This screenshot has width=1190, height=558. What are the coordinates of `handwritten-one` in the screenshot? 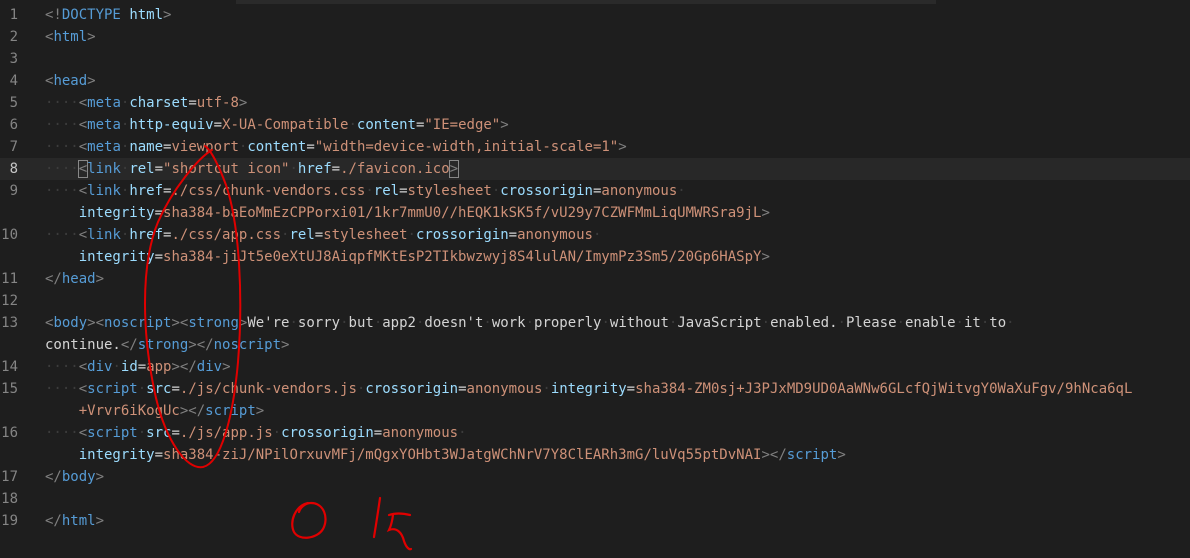 It's located at (377, 517).